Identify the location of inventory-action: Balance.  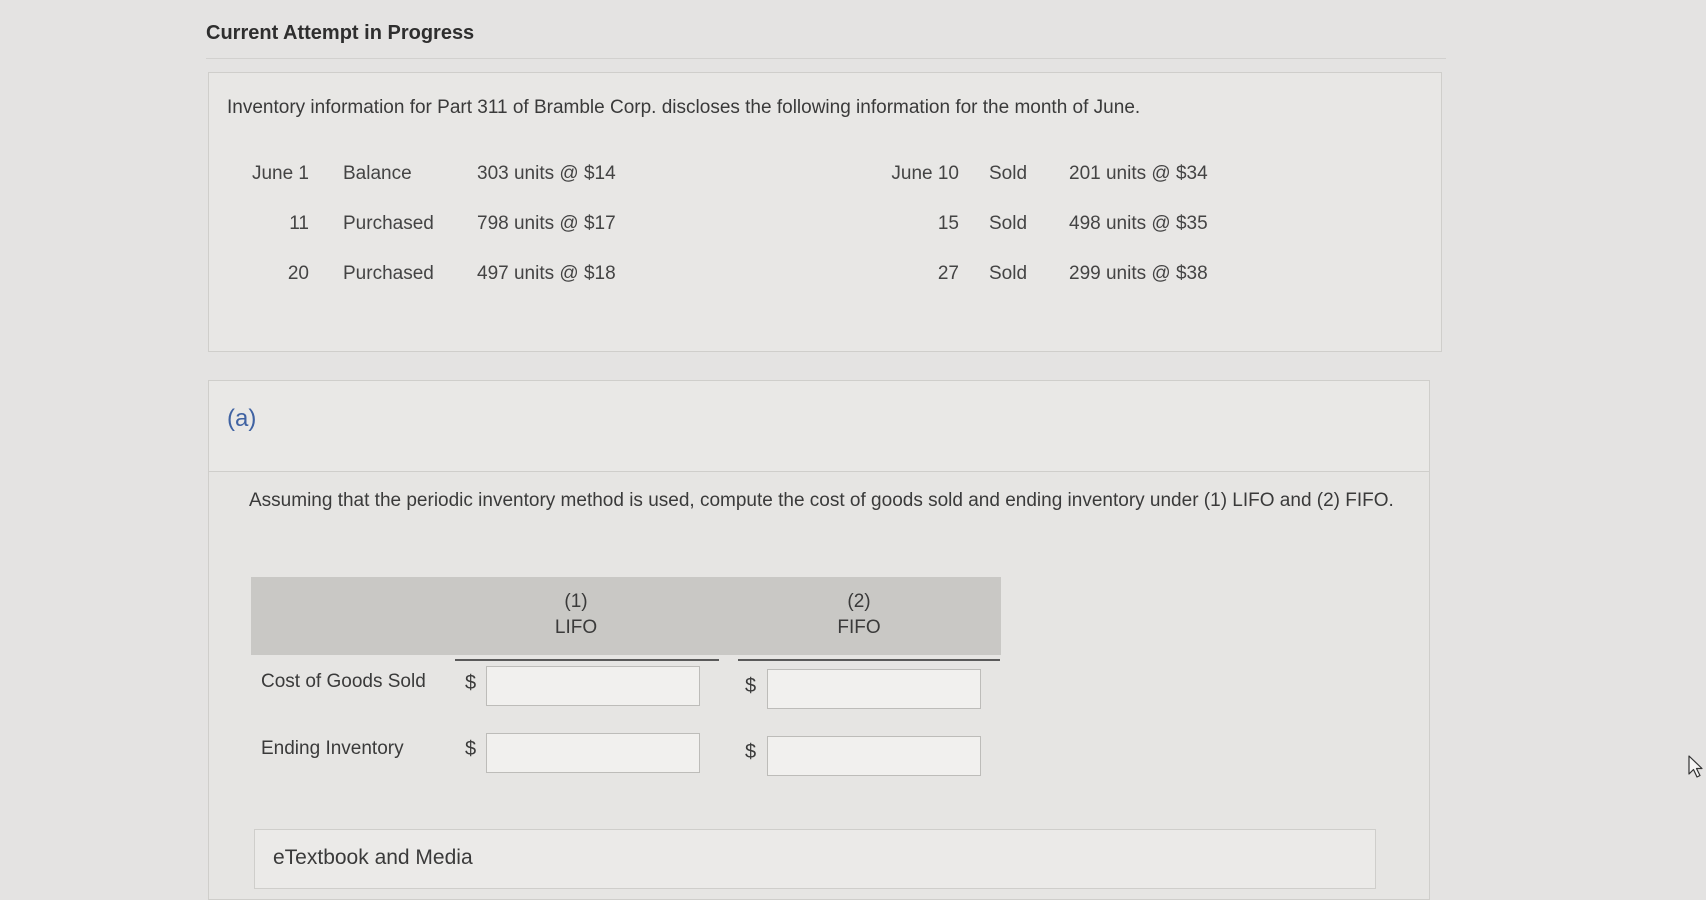
(377, 173).